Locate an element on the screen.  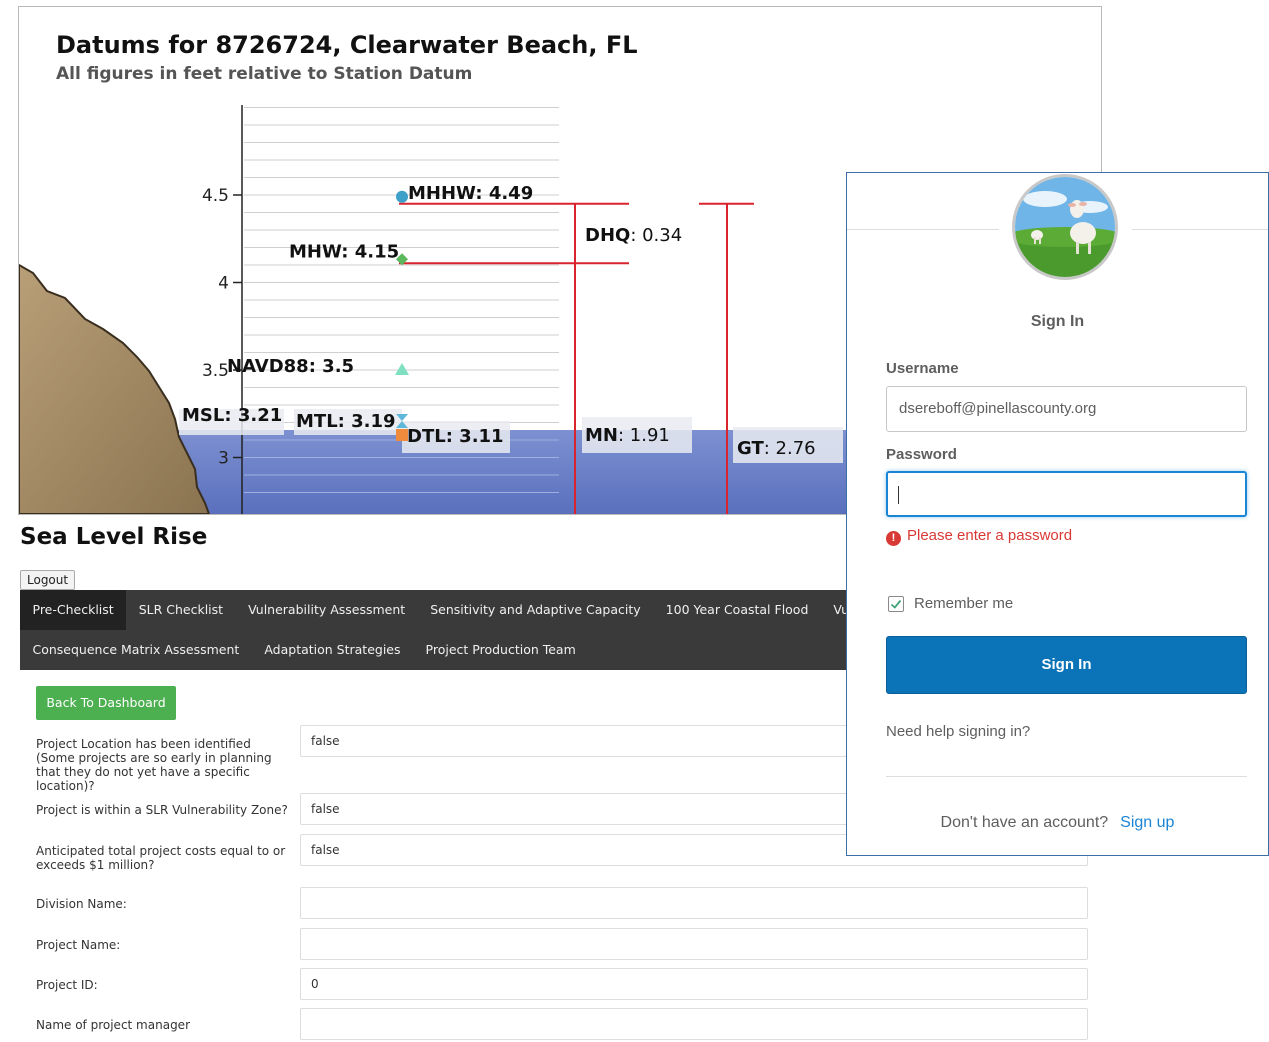
mn-label: MN: 1.91 is located at coordinates (627, 435).